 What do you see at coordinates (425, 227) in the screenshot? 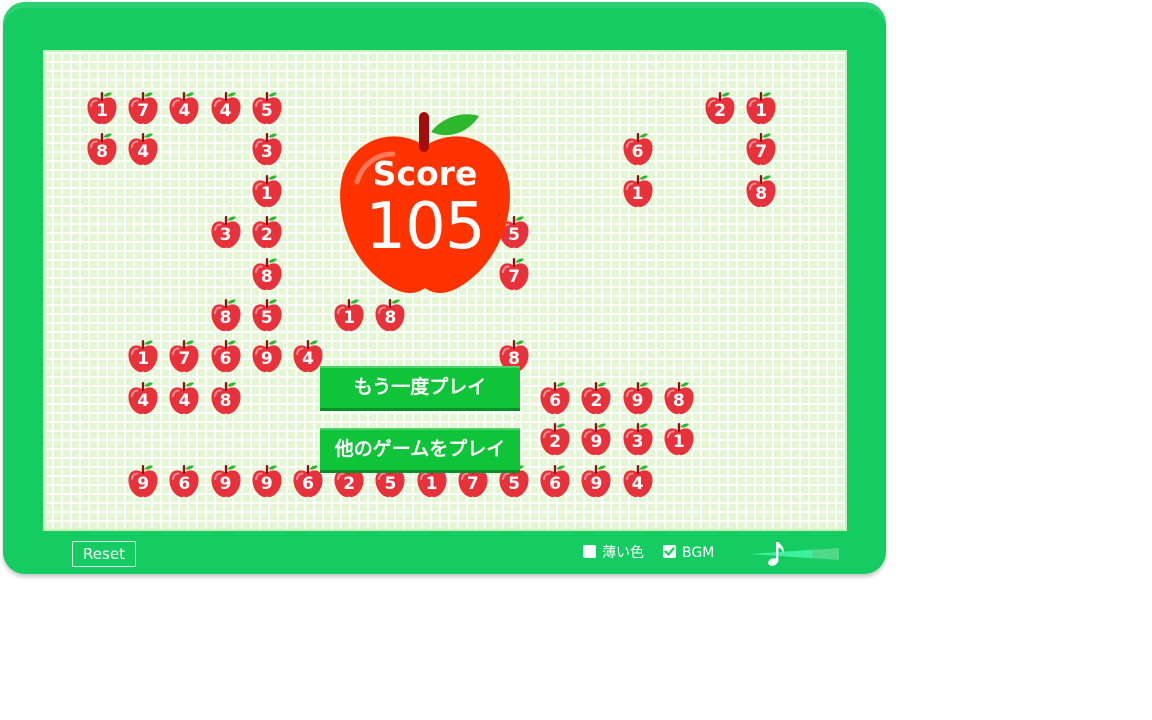
I see `score-value: 105` at bounding box center [425, 227].